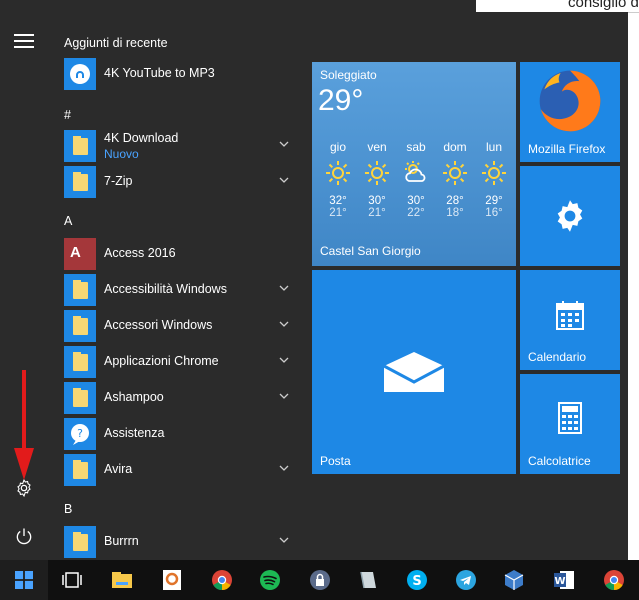 This screenshot has height=600, width=639. Describe the element at coordinates (24, 425) in the screenshot. I see `red-arrow-annotation` at that location.